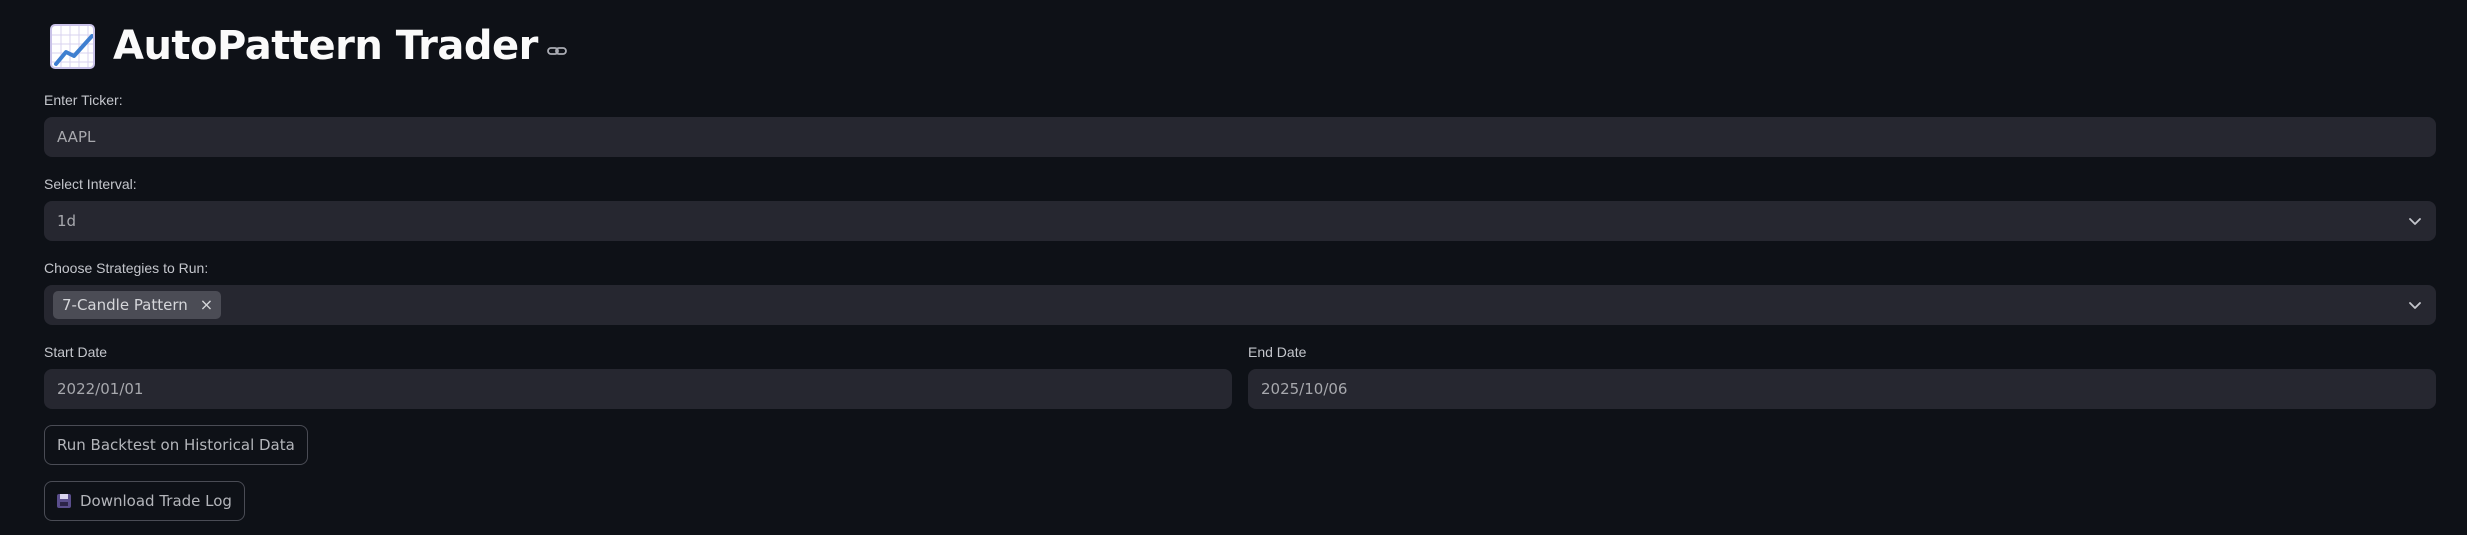 The width and height of the screenshot is (2467, 535). I want to click on floppy-disk-icon, so click(64, 501).